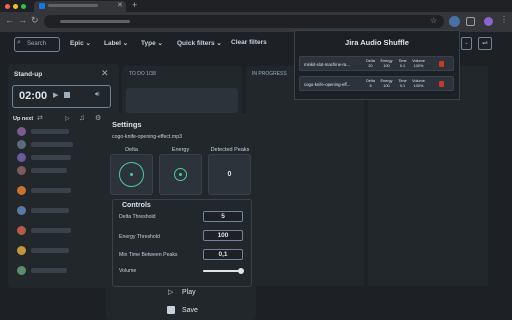 The image size is (512, 320). I want to click on minimize-window-icon, so click(15, 6).